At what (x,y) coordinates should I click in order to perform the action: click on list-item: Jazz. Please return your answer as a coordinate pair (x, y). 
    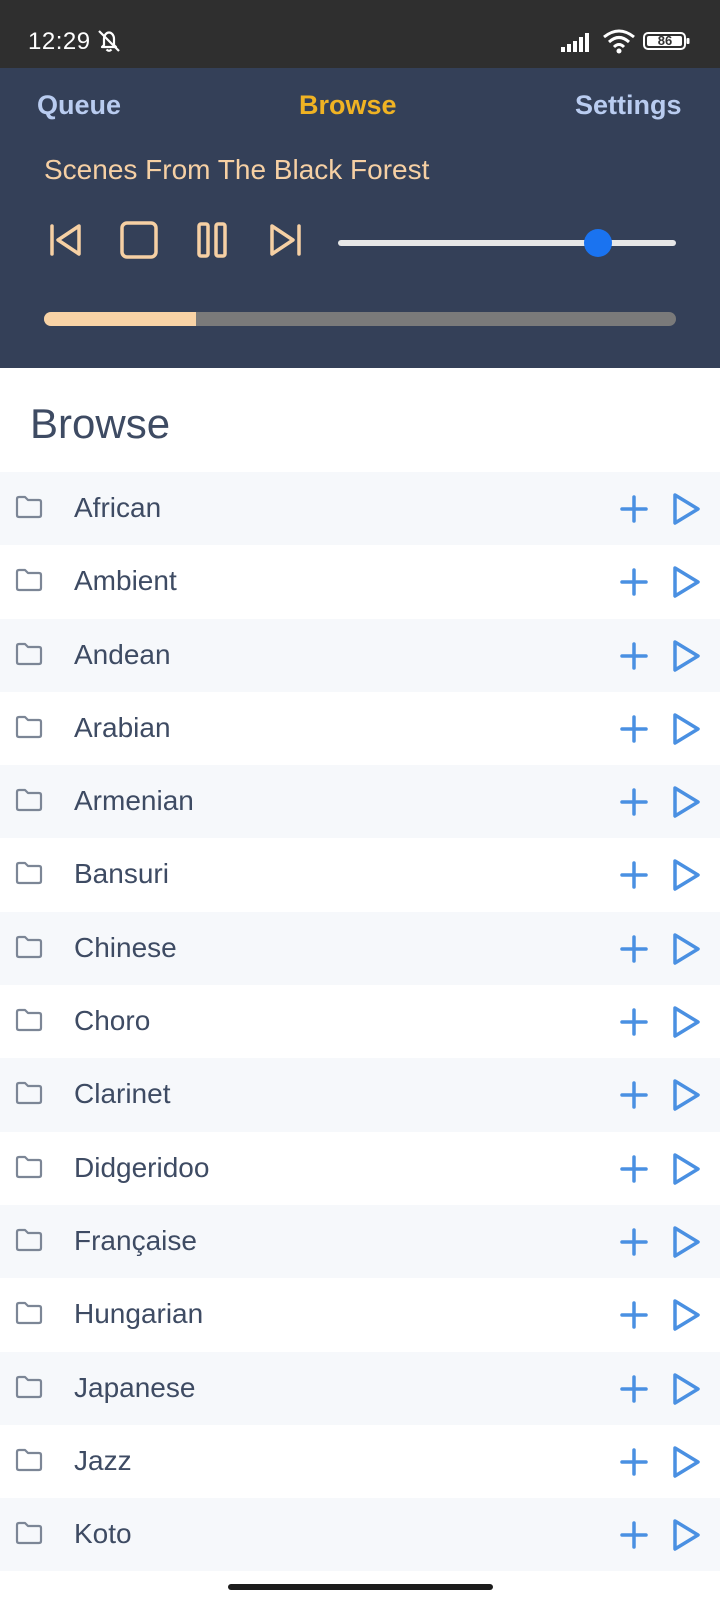
    Looking at the image, I should click on (360, 1461).